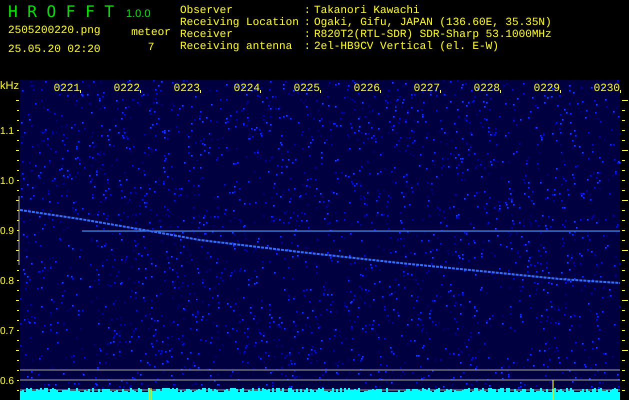  Describe the element at coordinates (7, 231) in the screenshot. I see `frequency-label: 0.9` at that location.